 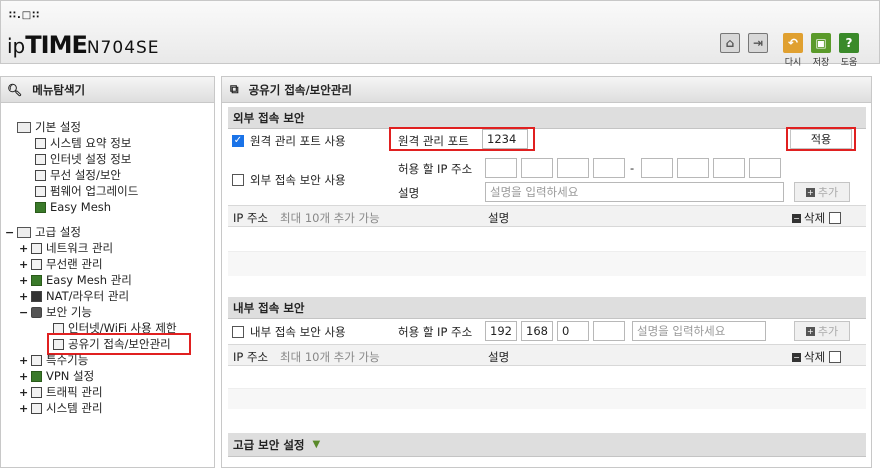 What do you see at coordinates (810, 331) in the screenshot?
I see `plus-icon: +` at bounding box center [810, 331].